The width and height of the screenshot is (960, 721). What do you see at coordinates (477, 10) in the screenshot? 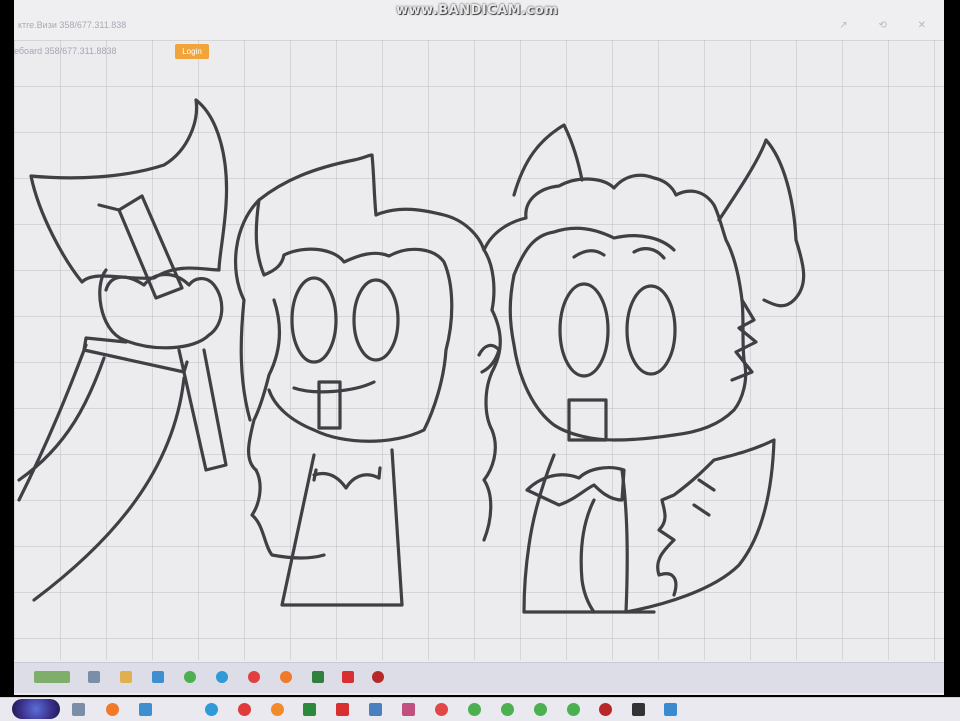
I see `bandicam-watermark: www.BANDICAM.com` at bounding box center [477, 10].